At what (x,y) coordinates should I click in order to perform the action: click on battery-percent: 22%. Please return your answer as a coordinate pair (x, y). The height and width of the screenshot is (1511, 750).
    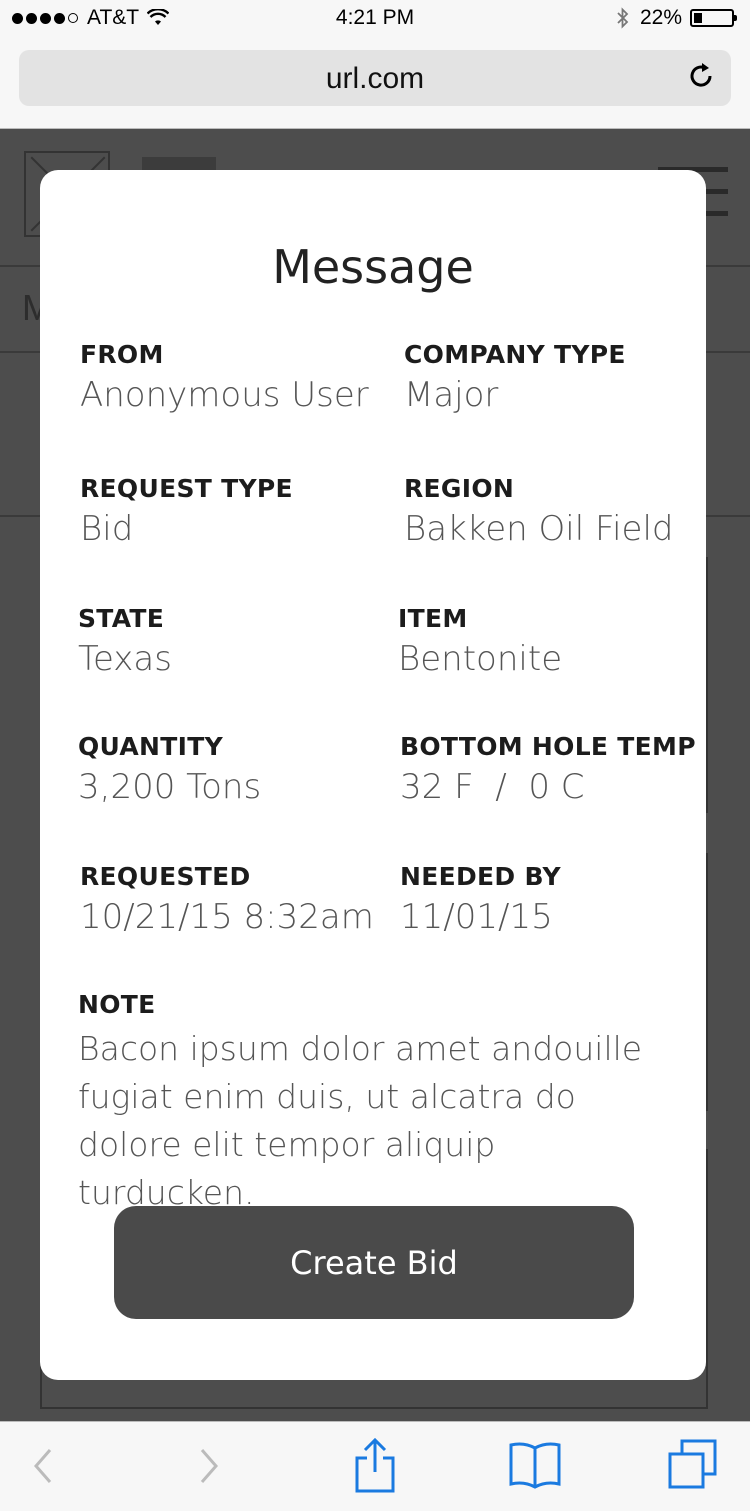
    Looking at the image, I should click on (660, 17).